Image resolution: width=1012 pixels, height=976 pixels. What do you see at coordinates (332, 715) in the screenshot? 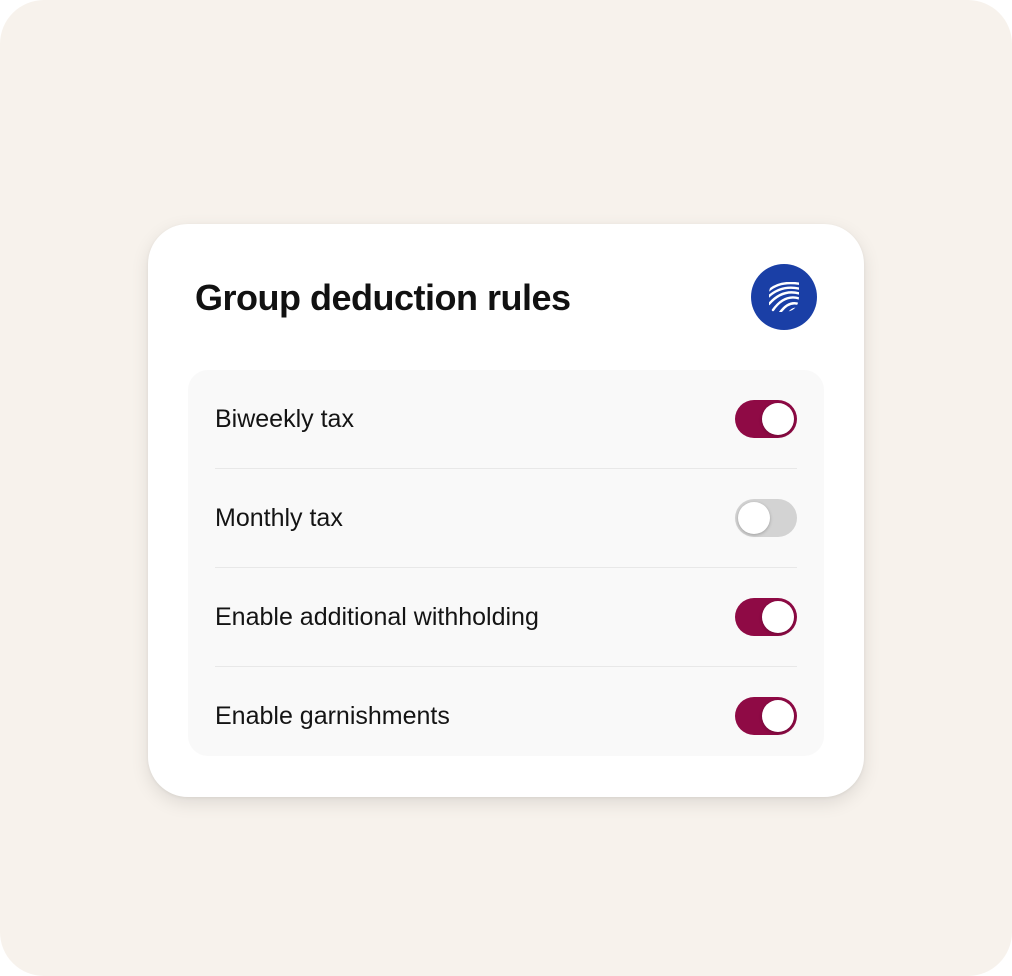
I see `rule-label: Enable garnishments` at bounding box center [332, 715].